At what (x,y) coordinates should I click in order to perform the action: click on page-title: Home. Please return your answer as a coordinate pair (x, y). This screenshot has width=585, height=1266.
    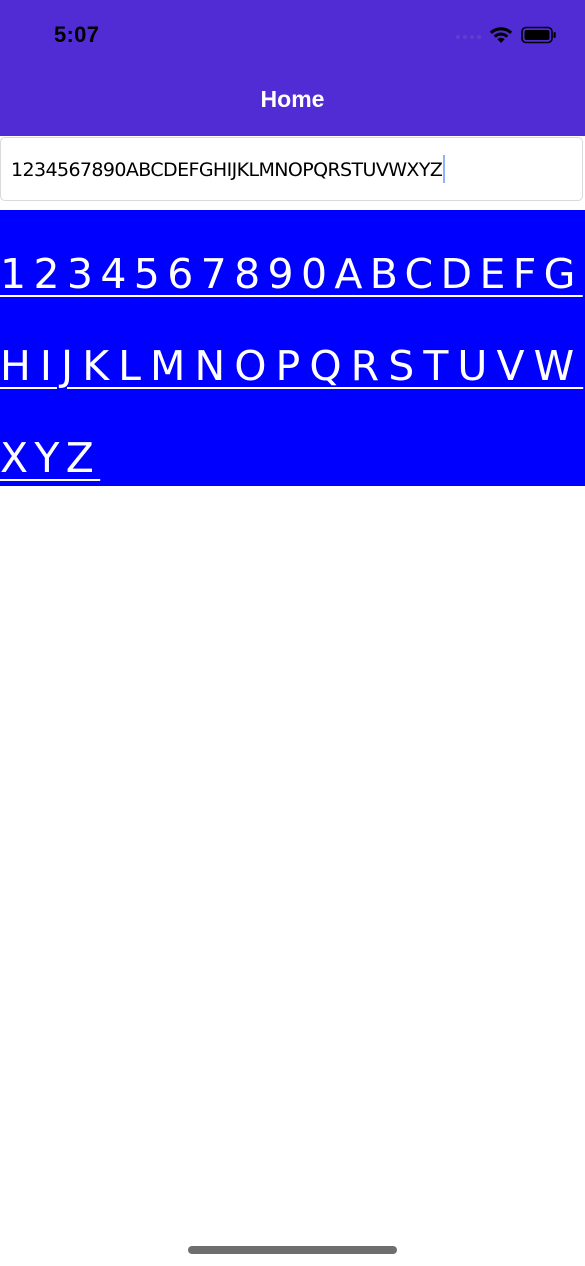
    Looking at the image, I should click on (292, 99).